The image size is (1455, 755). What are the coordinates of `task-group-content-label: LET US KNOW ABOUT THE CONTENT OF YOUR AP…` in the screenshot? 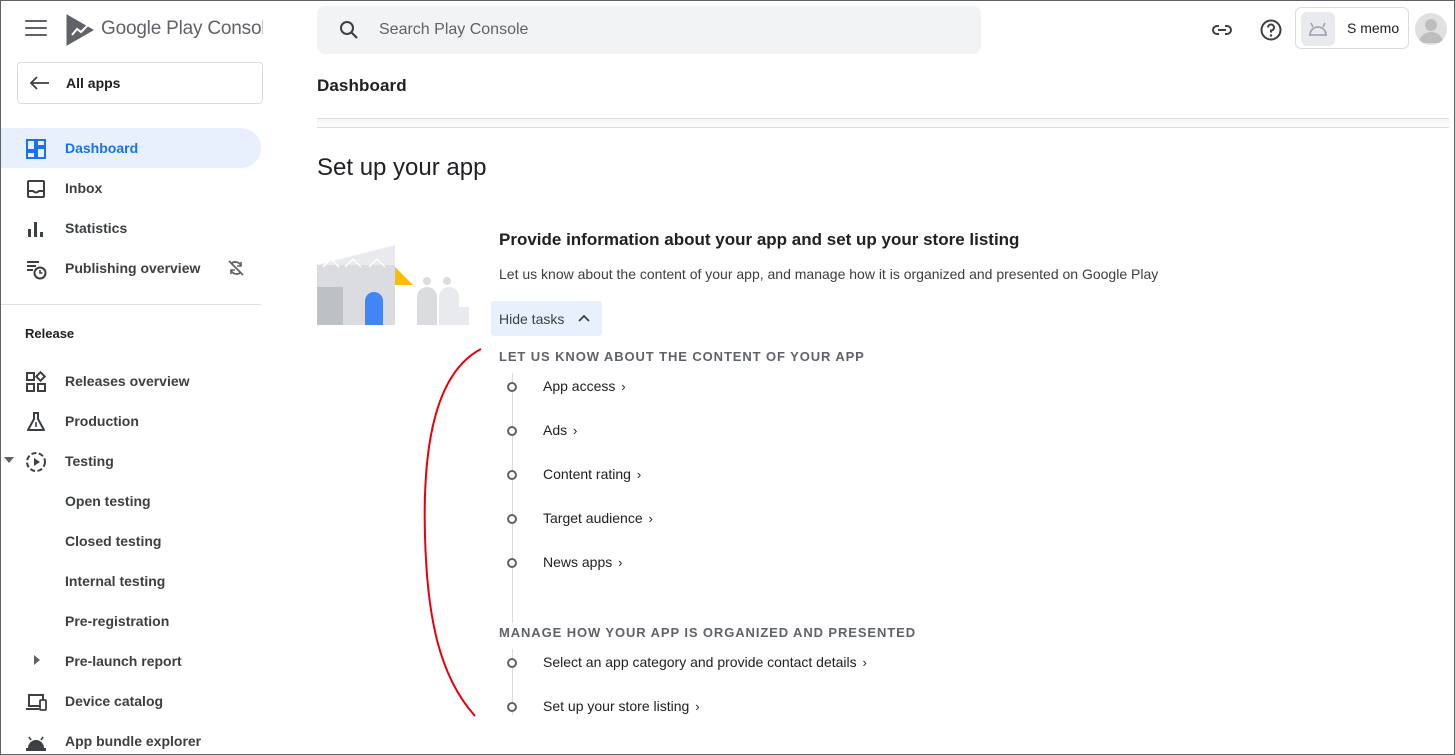 It's located at (682, 356).